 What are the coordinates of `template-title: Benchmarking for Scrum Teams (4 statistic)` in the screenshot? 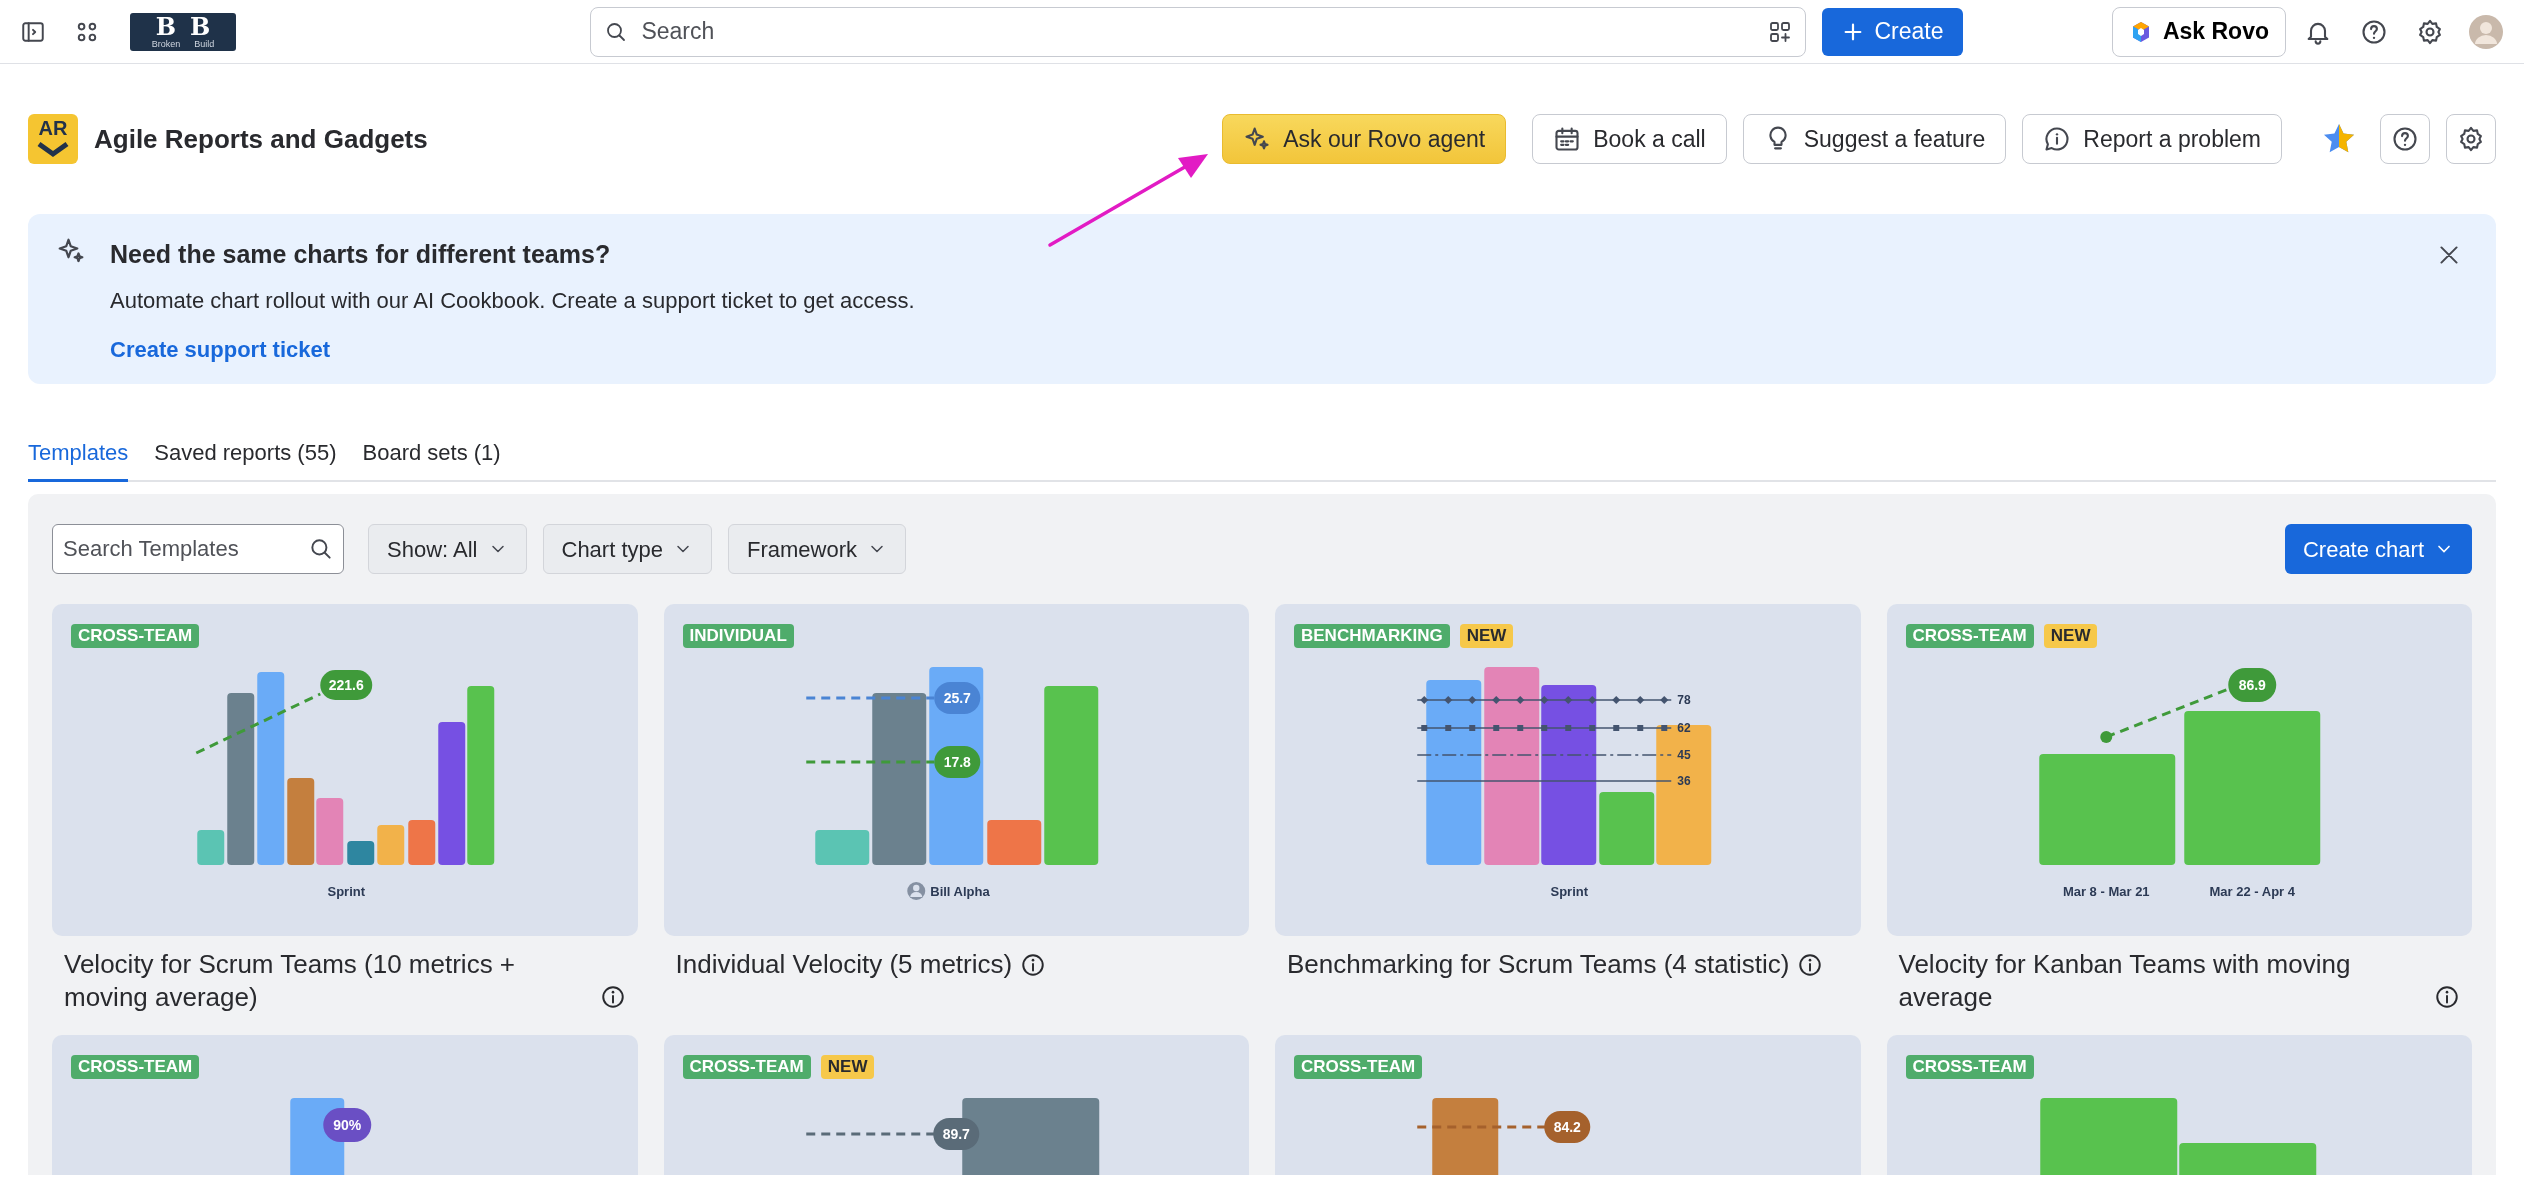 It's located at (1538, 964).